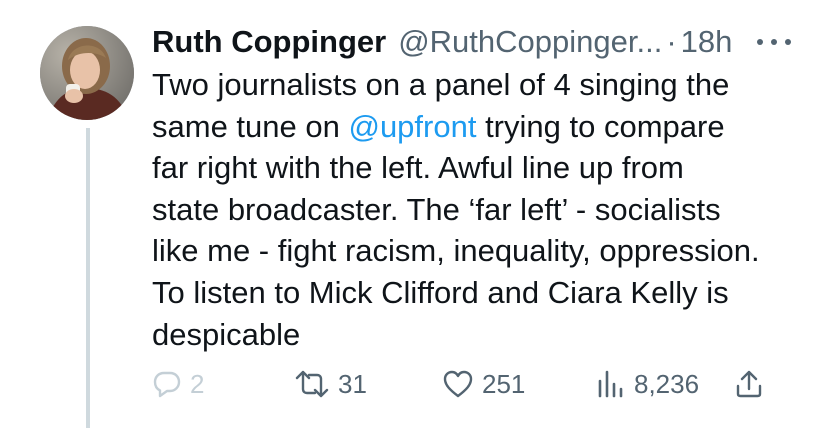 The image size is (828, 428). Describe the element at coordinates (269, 42) in the screenshot. I see `author-name: Ruth Coppinger` at that location.